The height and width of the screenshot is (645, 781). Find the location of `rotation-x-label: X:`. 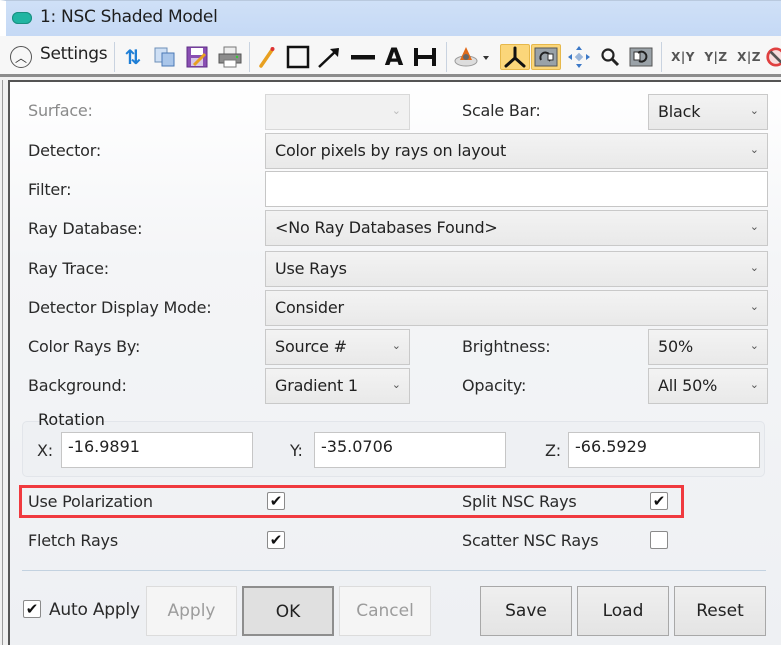

rotation-x-label: X: is located at coordinates (45, 450).